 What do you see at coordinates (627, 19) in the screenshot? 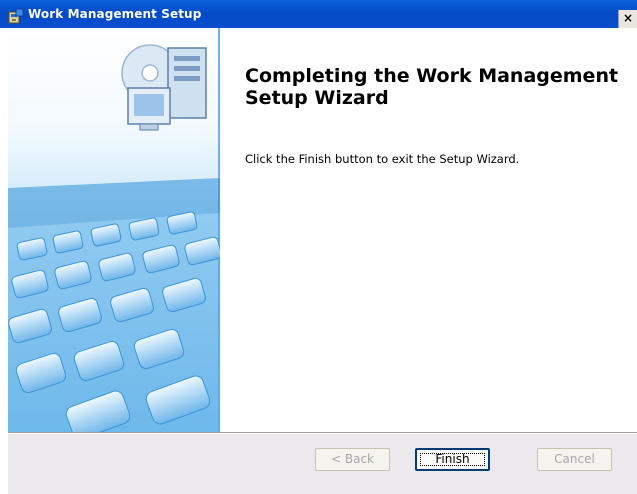
I see `close-button: ×` at bounding box center [627, 19].